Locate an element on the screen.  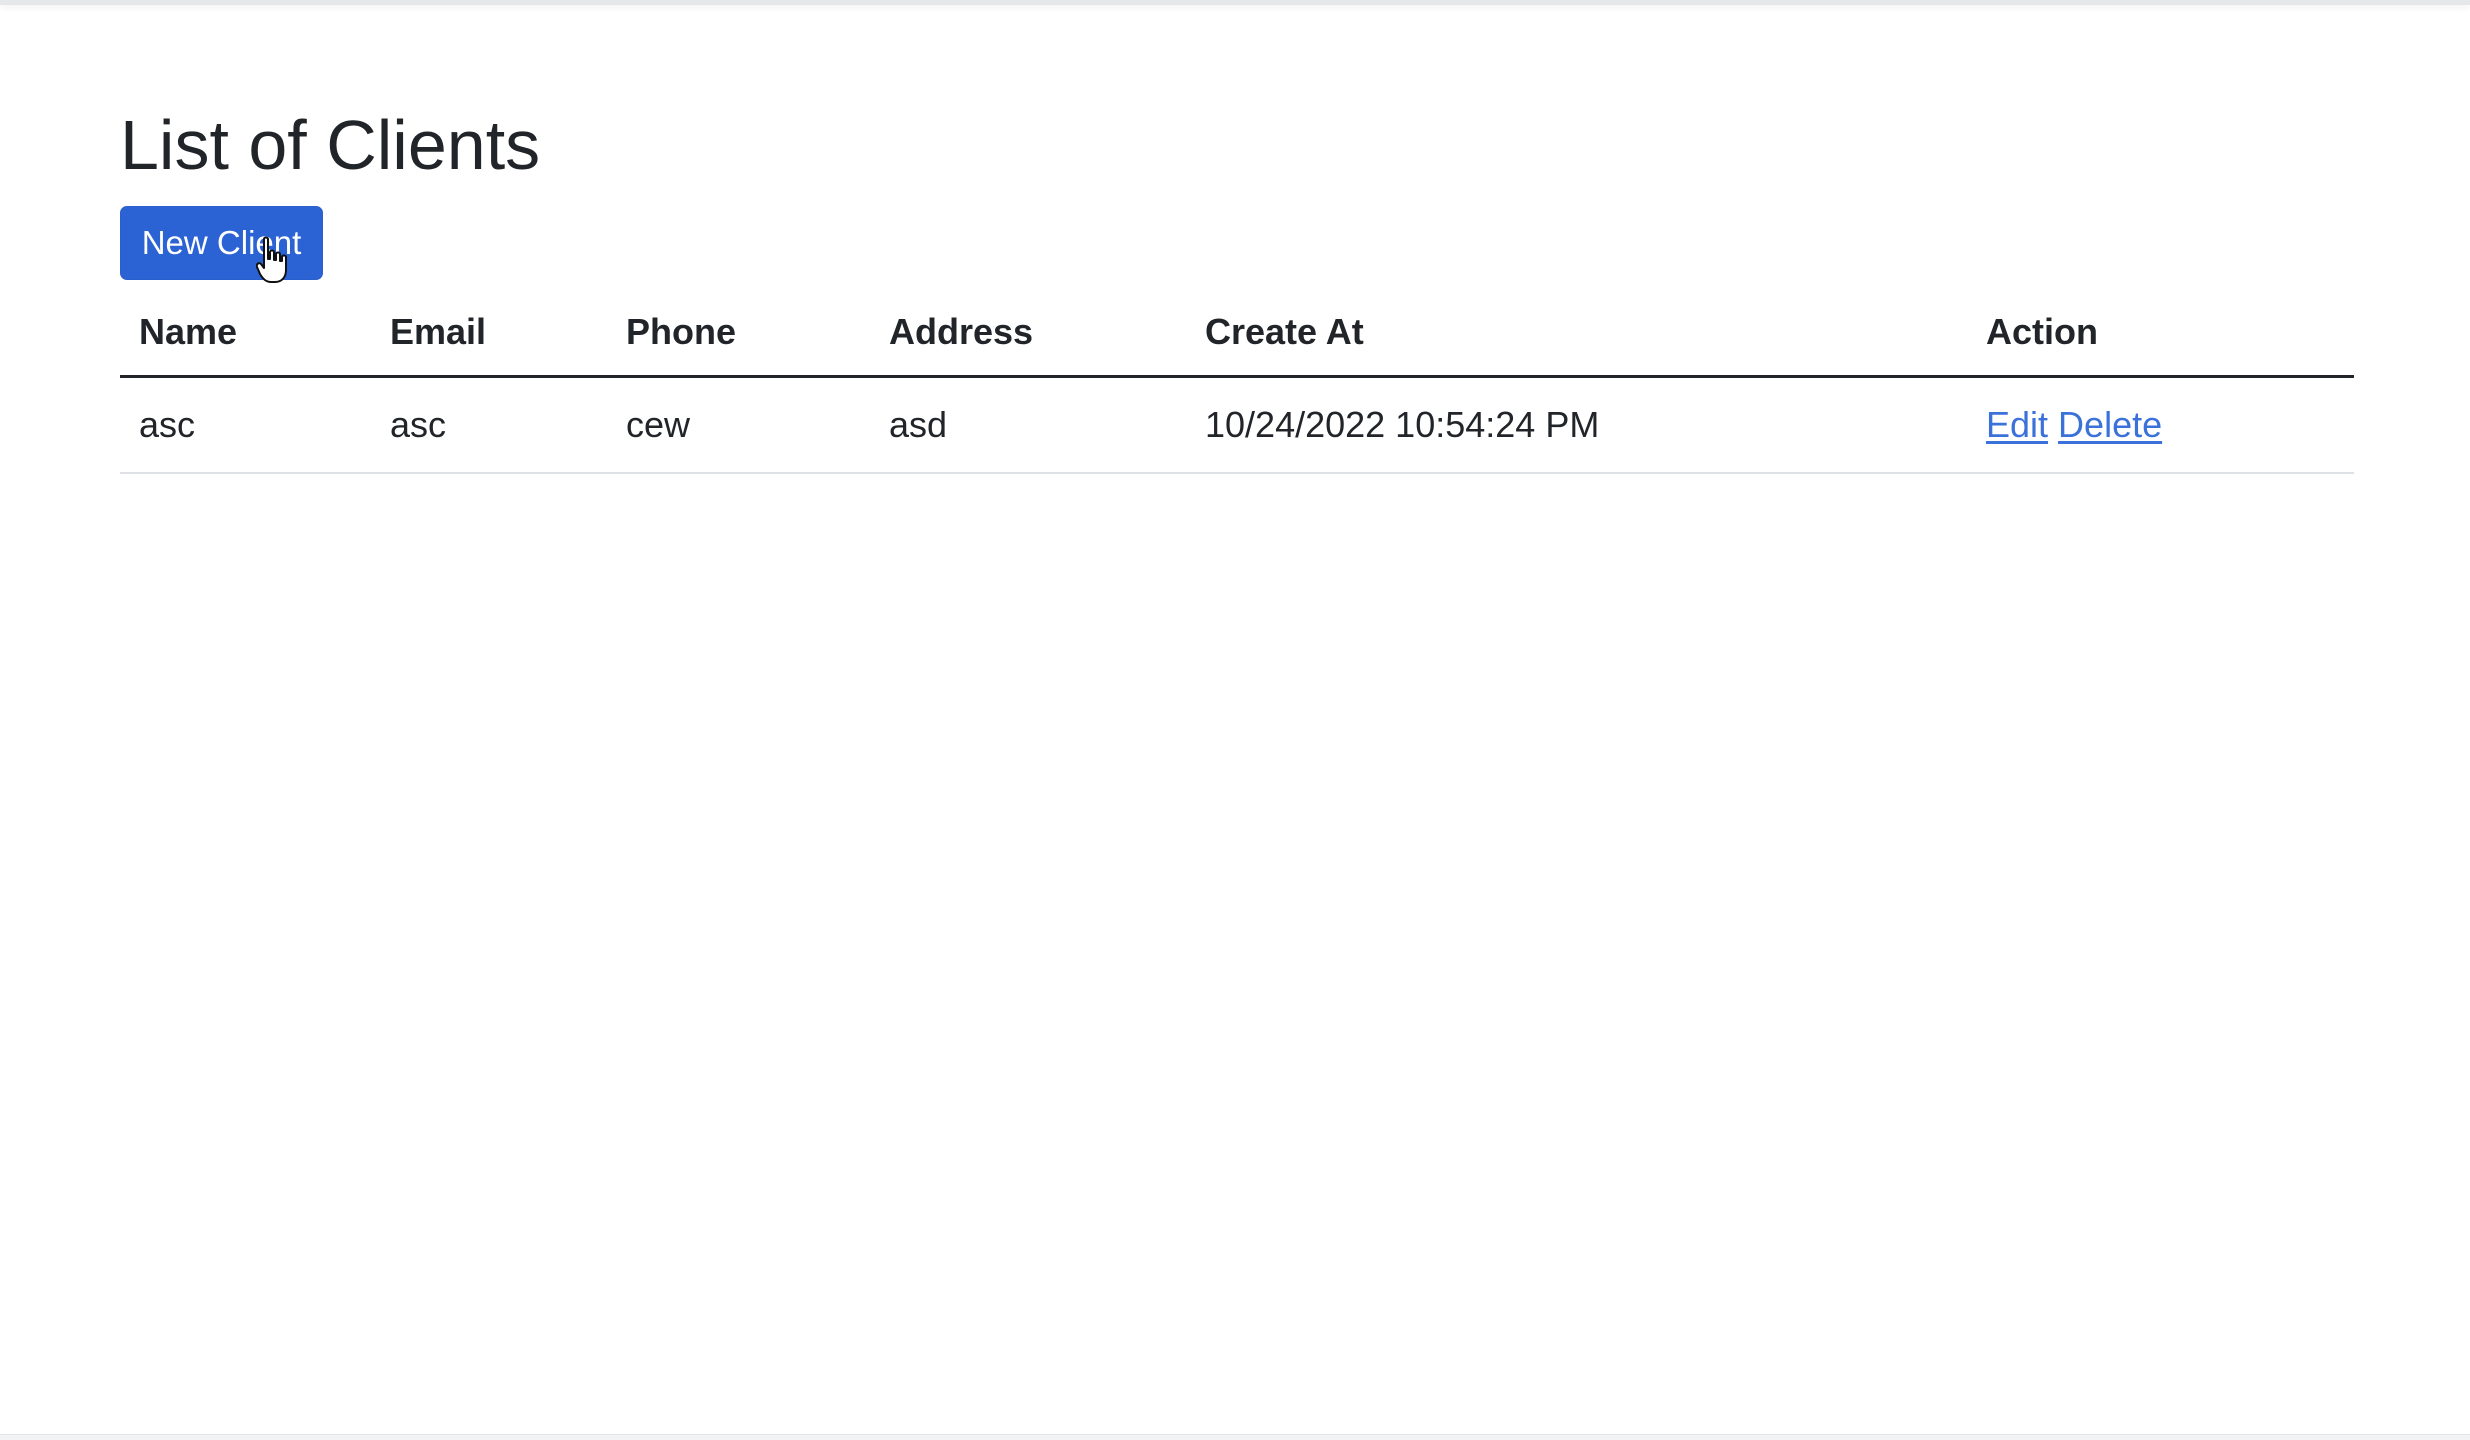
new-client-button: New Client is located at coordinates (221, 243).